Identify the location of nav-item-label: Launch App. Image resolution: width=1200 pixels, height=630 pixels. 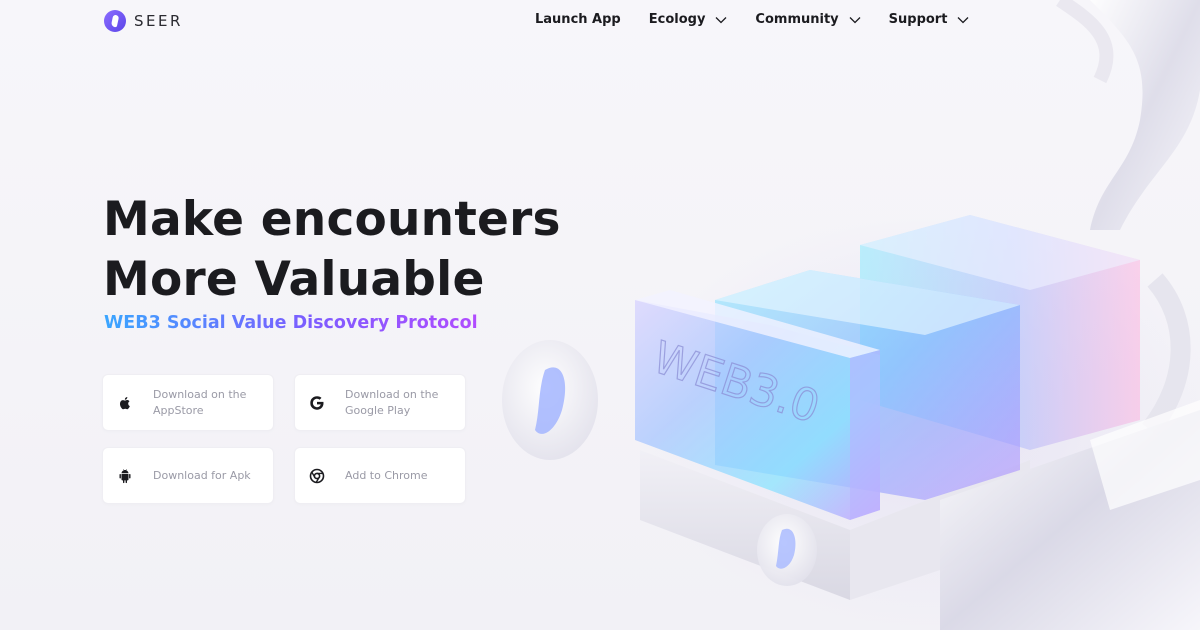
(578, 19).